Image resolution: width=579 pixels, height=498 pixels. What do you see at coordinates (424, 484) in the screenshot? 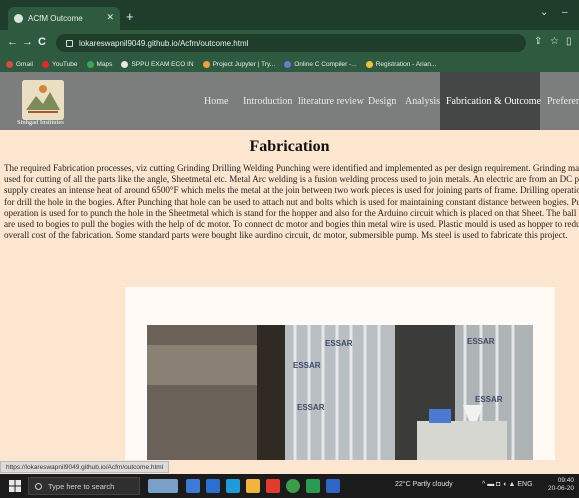
I see `weather-status: 22°C Partly cloudy` at bounding box center [424, 484].